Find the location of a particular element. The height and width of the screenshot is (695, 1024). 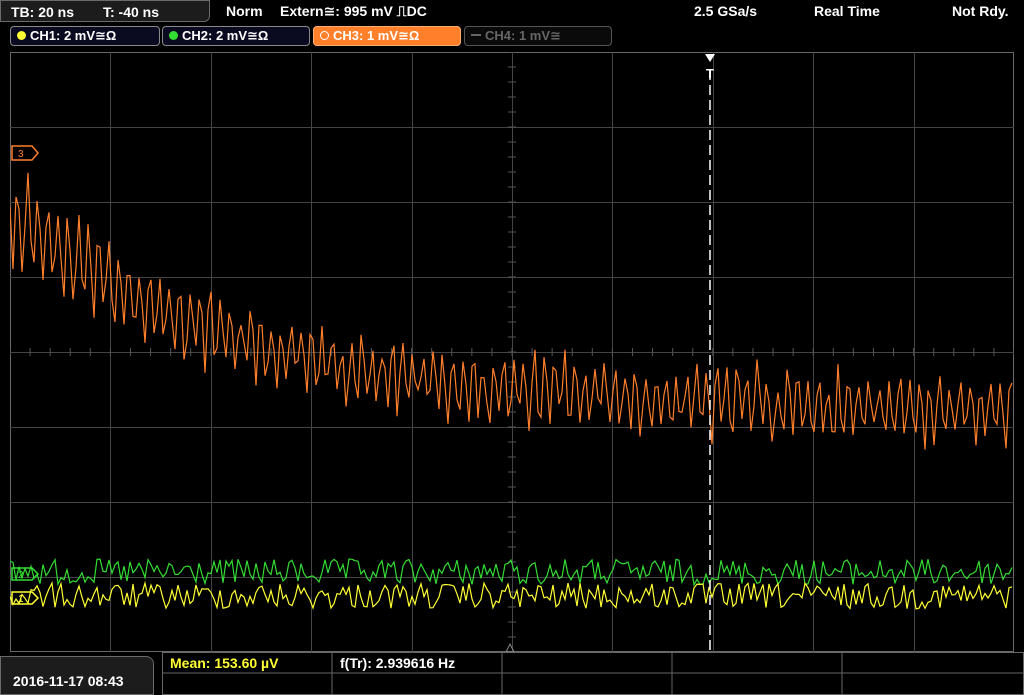

channel-tab-ch3: CH3: 1 mV≅Ω is located at coordinates (387, 36).